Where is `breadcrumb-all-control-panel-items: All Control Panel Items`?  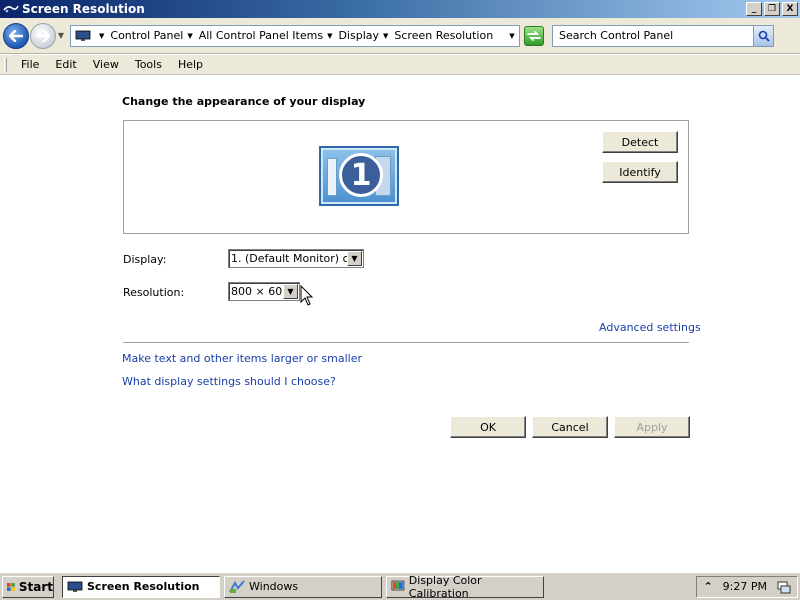 breadcrumb-all-control-panel-items: All Control Panel Items is located at coordinates (261, 35).